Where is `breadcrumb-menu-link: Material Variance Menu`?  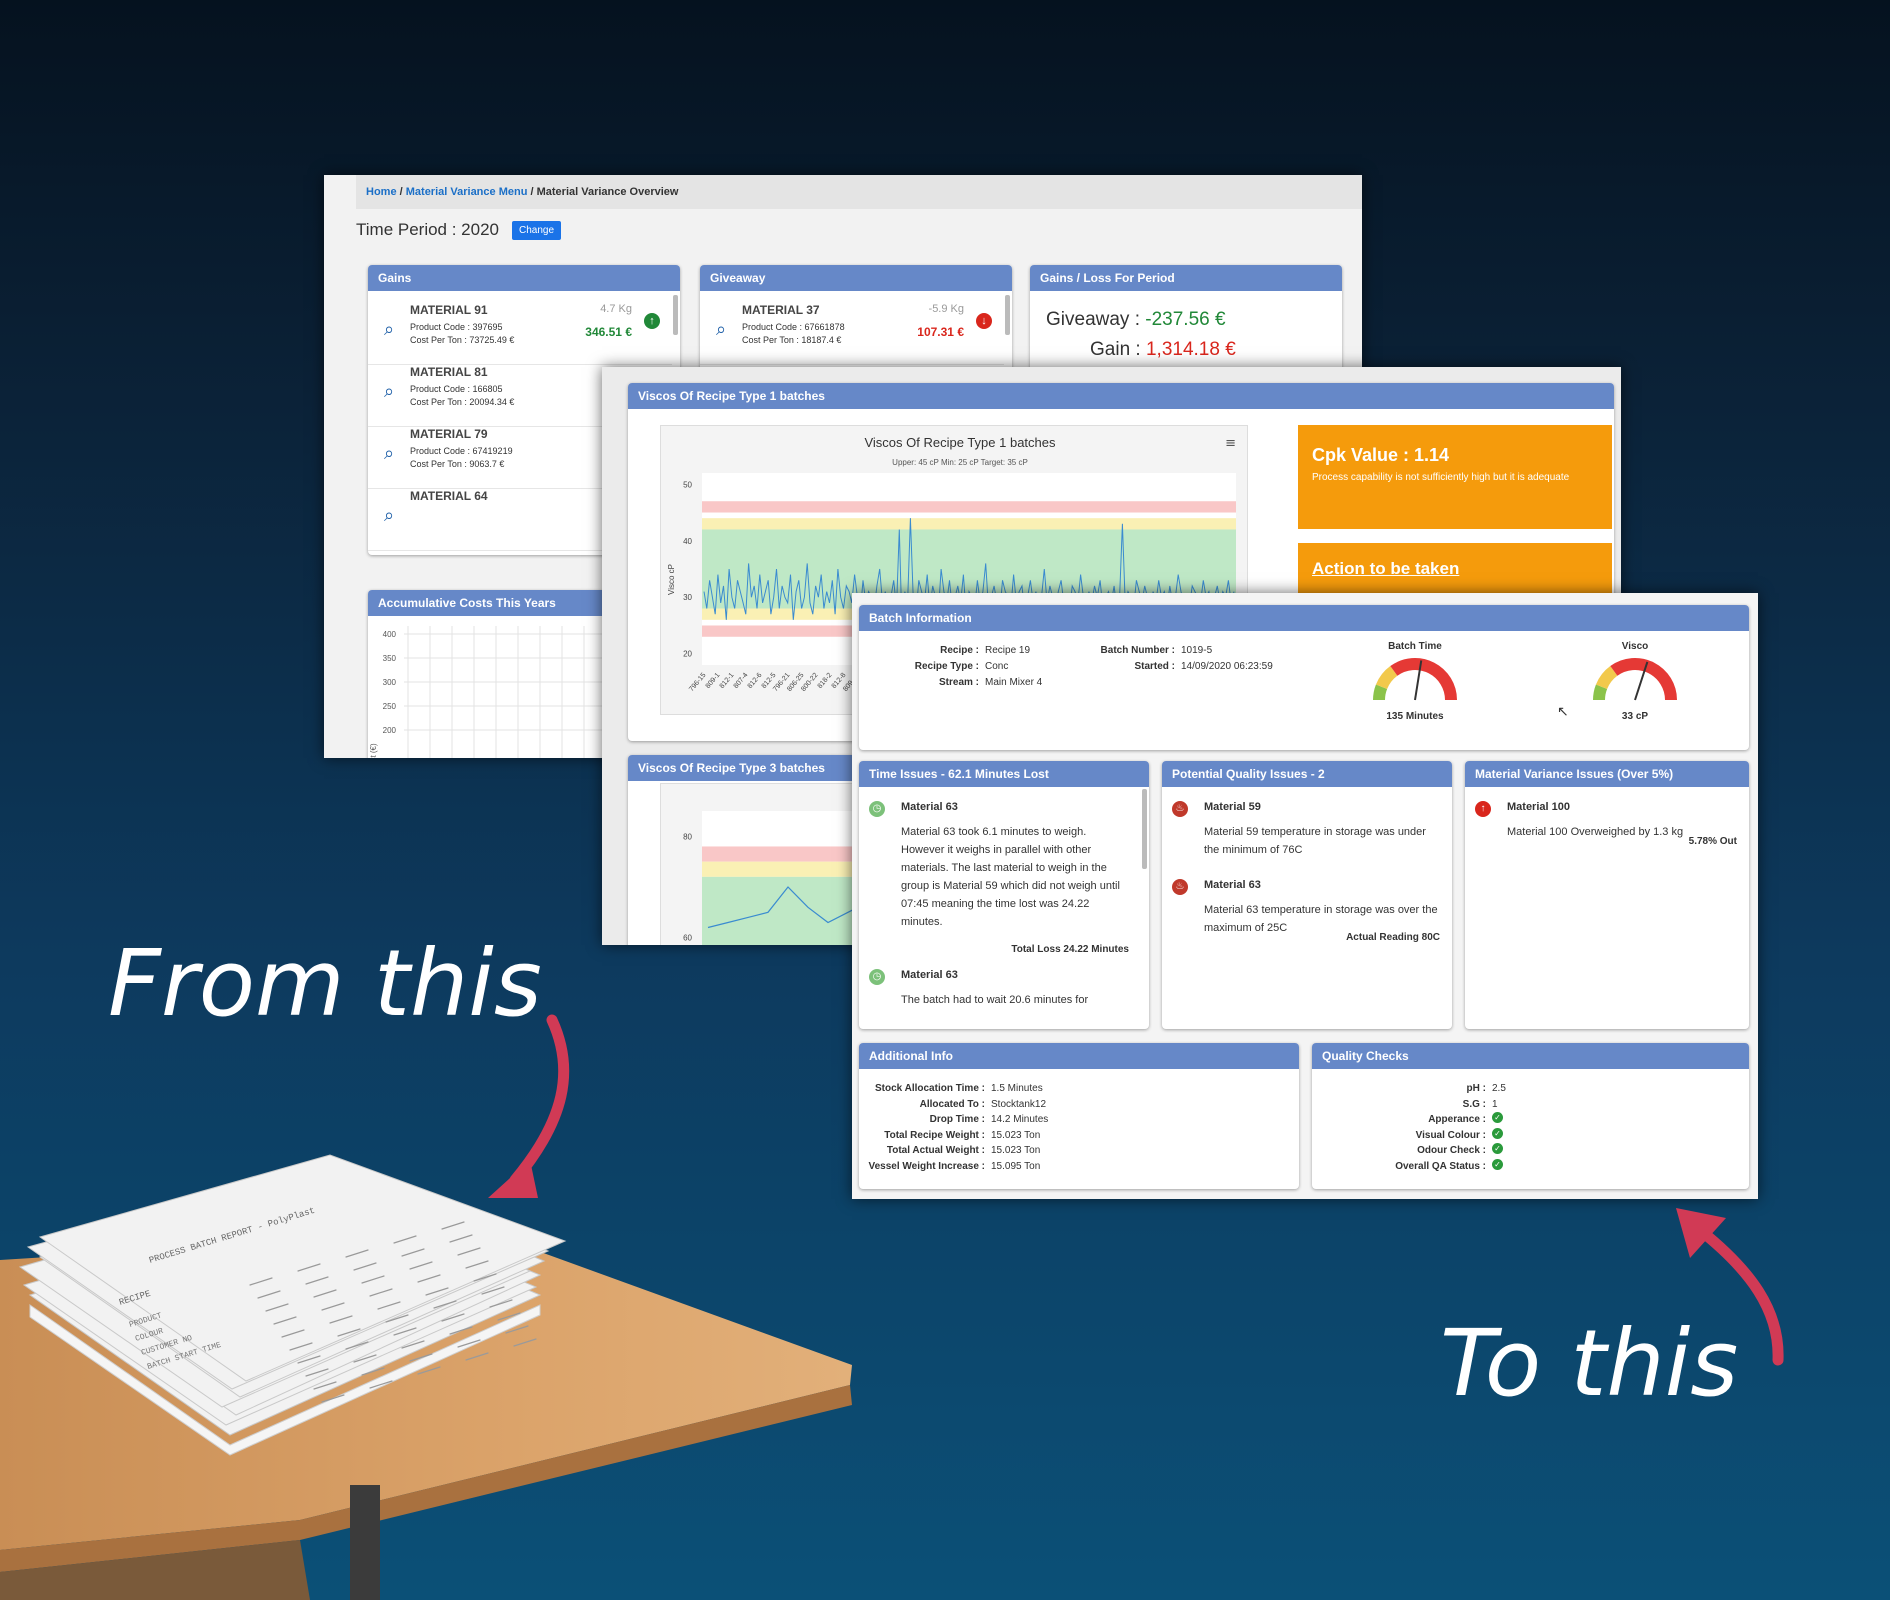
breadcrumb-menu-link: Material Variance Menu is located at coordinates (467, 192).